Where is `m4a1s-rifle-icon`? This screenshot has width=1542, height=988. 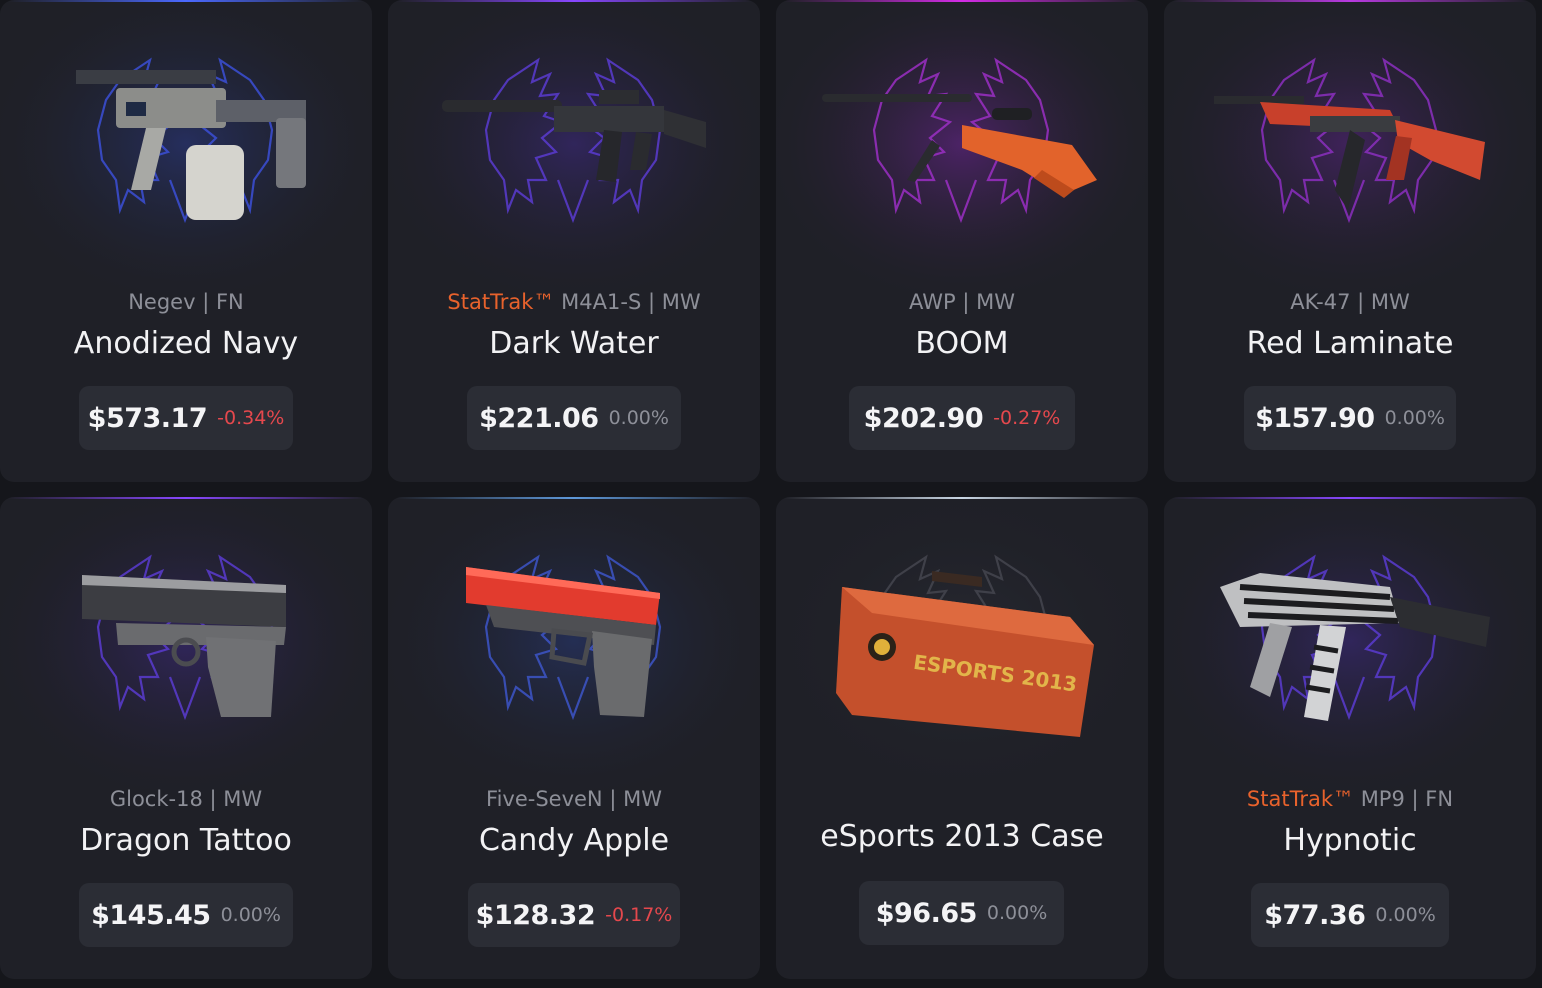 m4a1s-rifle-icon is located at coordinates (574, 136).